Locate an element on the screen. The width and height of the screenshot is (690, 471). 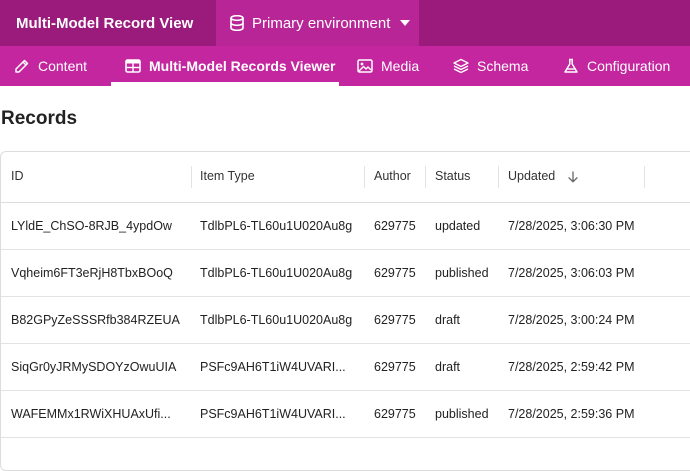
flask-icon is located at coordinates (571, 65).